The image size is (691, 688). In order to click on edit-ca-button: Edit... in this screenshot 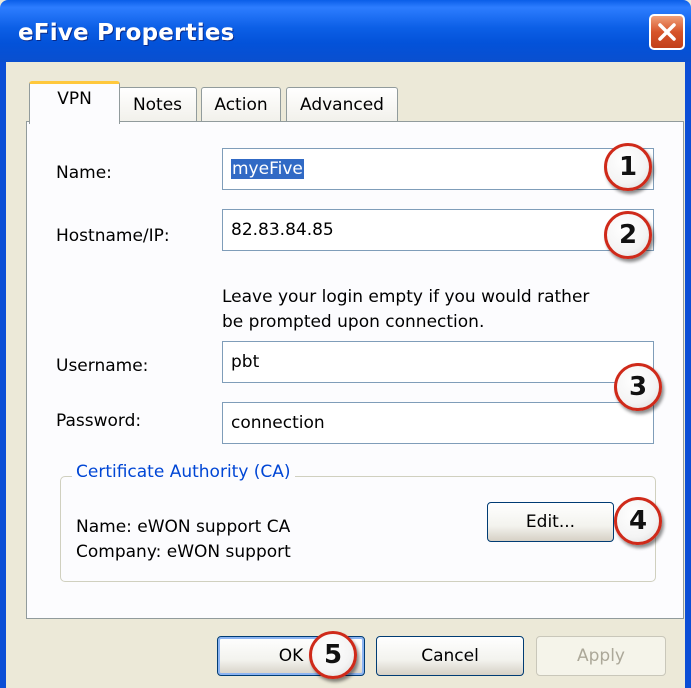, I will do `click(550, 522)`.